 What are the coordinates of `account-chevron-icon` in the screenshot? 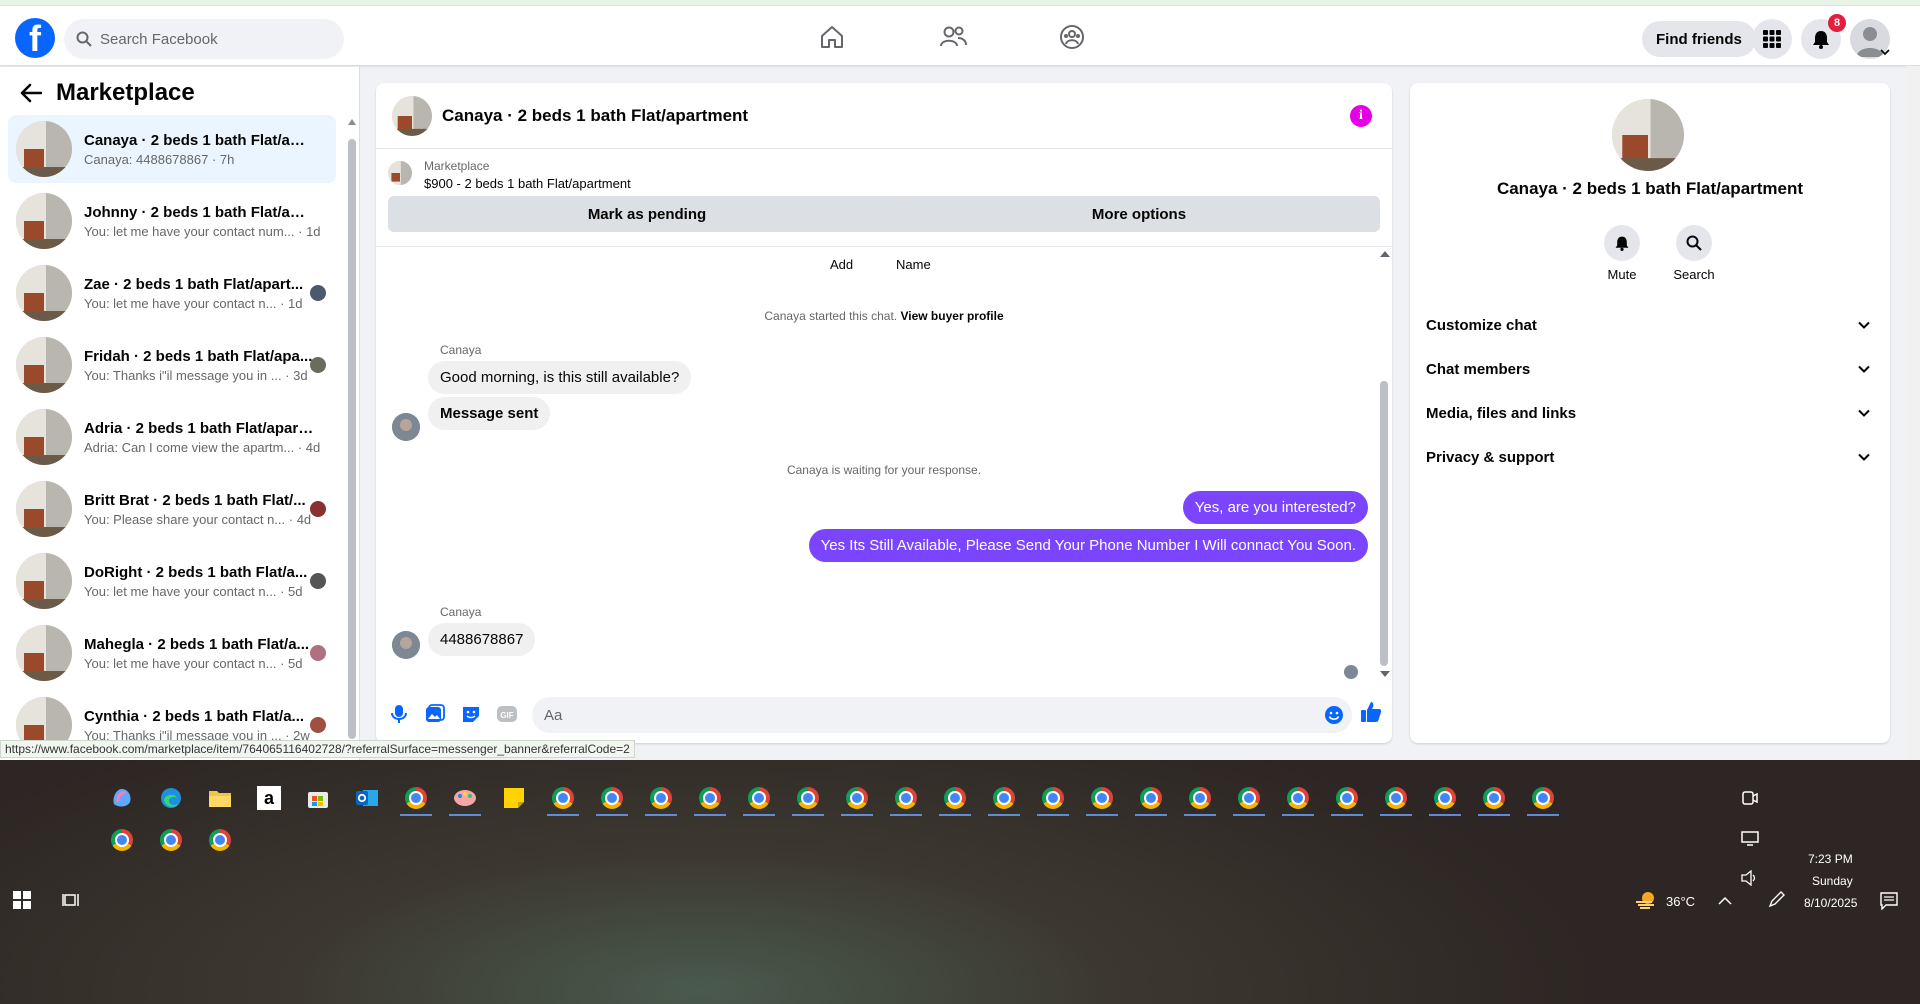 It's located at (1885, 52).